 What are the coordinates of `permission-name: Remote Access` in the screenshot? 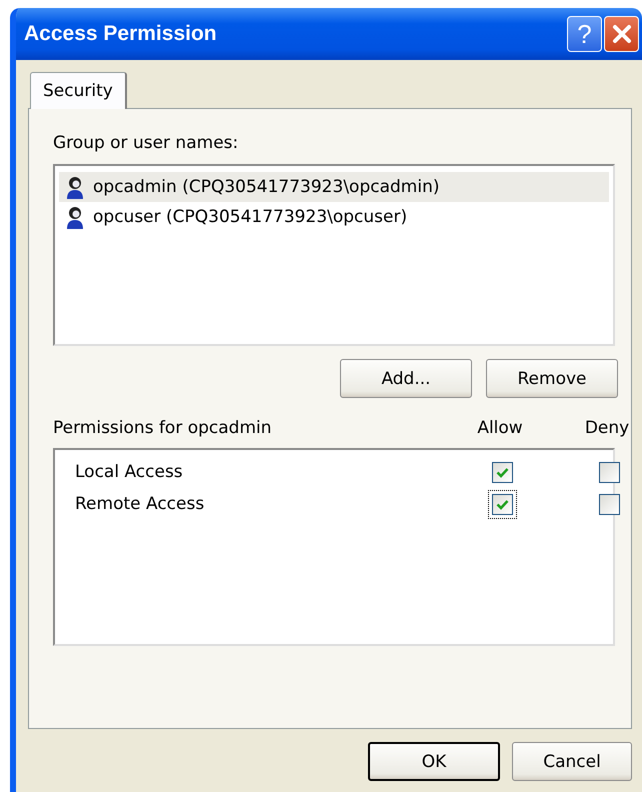 It's located at (140, 504).